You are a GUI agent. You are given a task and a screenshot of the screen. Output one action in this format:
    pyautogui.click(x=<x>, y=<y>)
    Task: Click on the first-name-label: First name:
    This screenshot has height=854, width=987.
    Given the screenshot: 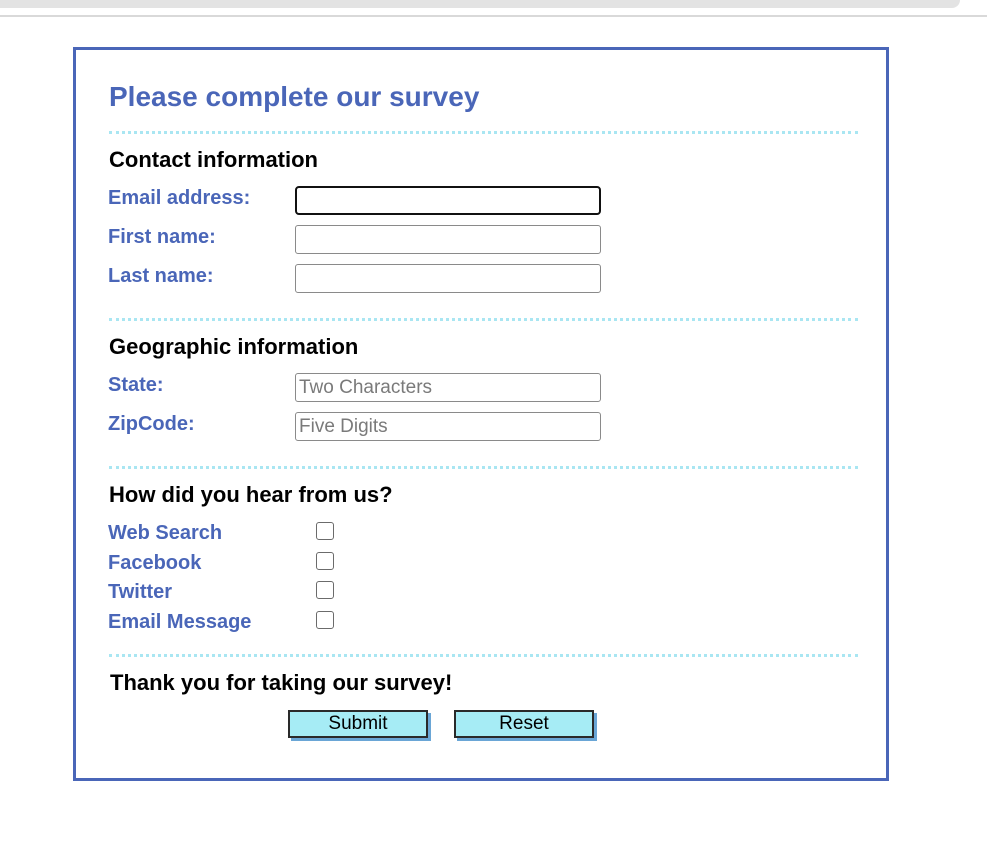 What is the action you would take?
    pyautogui.click(x=162, y=237)
    